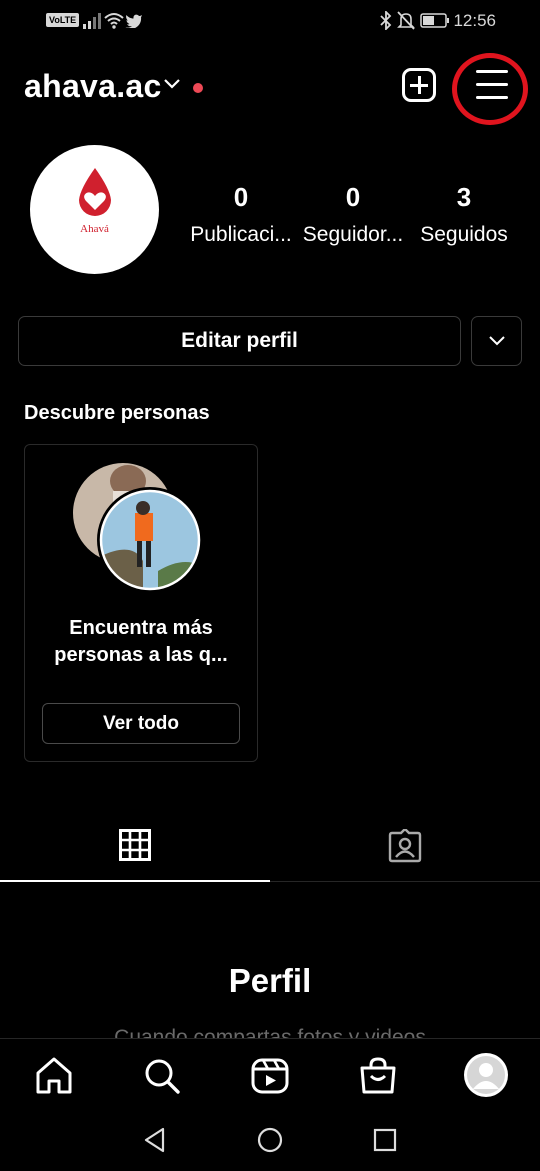 Image resolution: width=540 pixels, height=1171 pixels. What do you see at coordinates (93, 86) in the screenshot?
I see `account-switcher-username: ahava.ac` at bounding box center [93, 86].